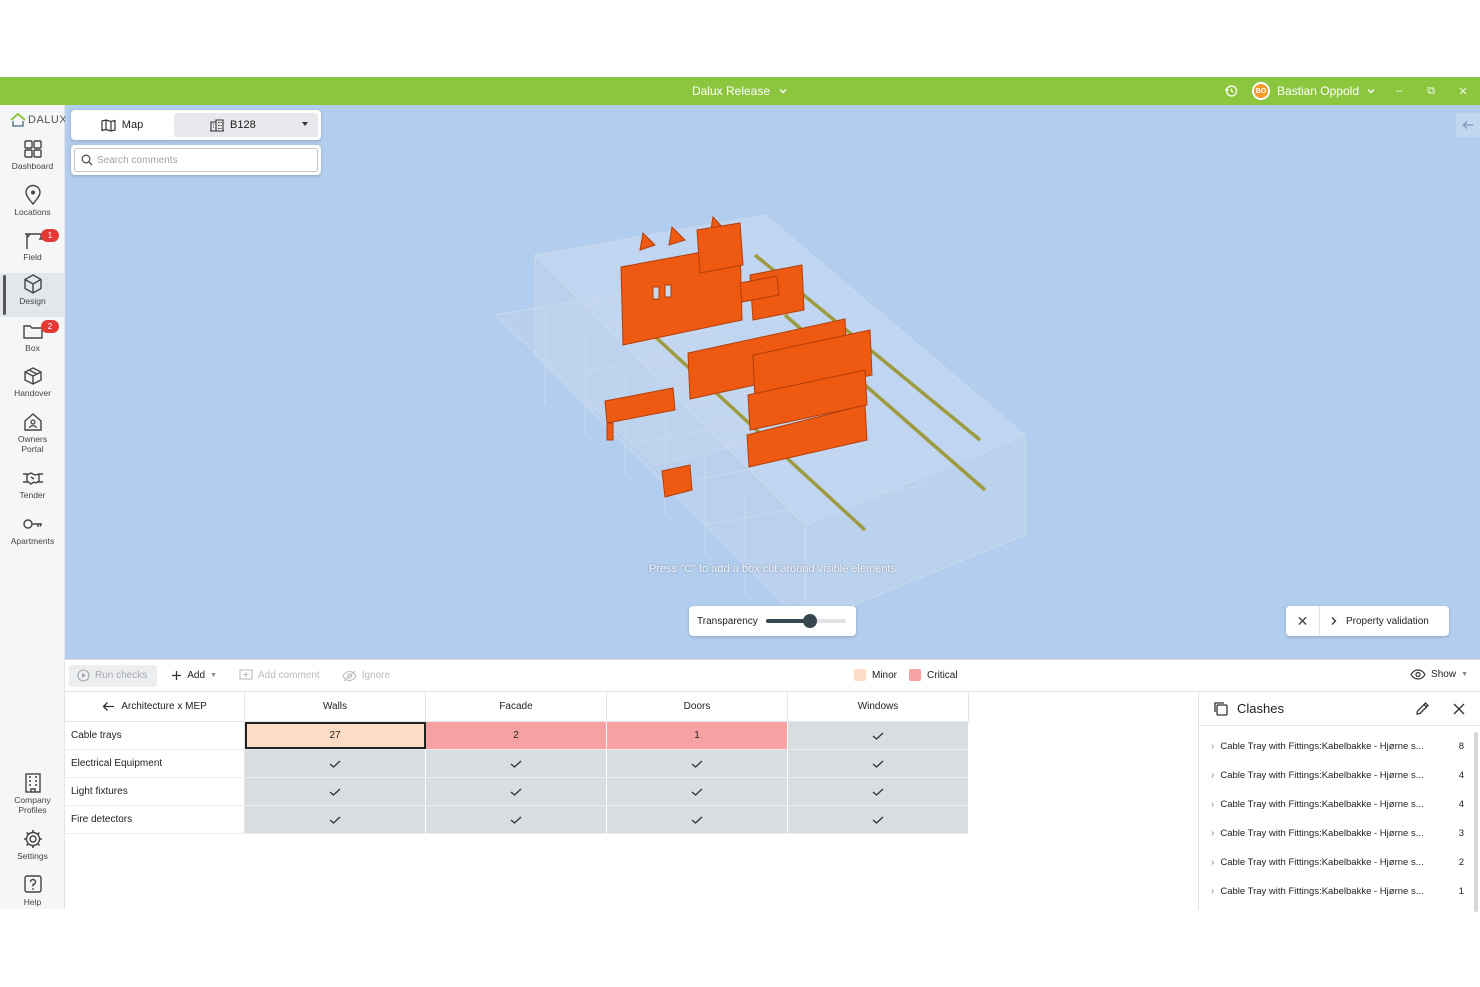 Image resolution: width=1480 pixels, height=987 pixels. What do you see at coordinates (366, 676) in the screenshot?
I see `ignore-button: Ignore` at bounding box center [366, 676].